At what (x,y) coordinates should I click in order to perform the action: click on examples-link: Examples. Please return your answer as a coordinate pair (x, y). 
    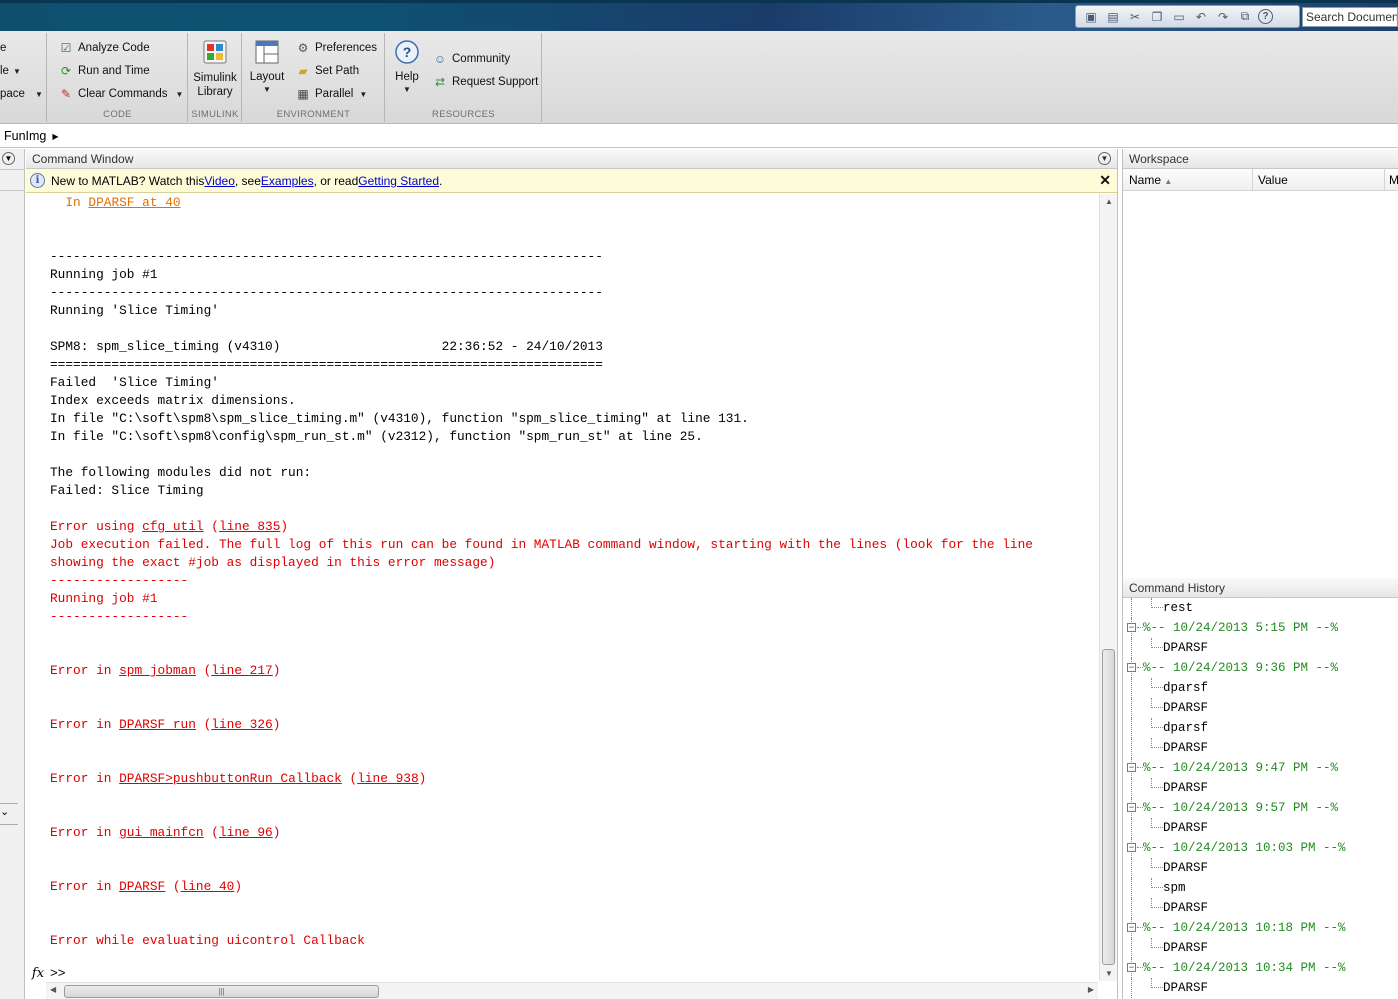
    Looking at the image, I should click on (287, 181).